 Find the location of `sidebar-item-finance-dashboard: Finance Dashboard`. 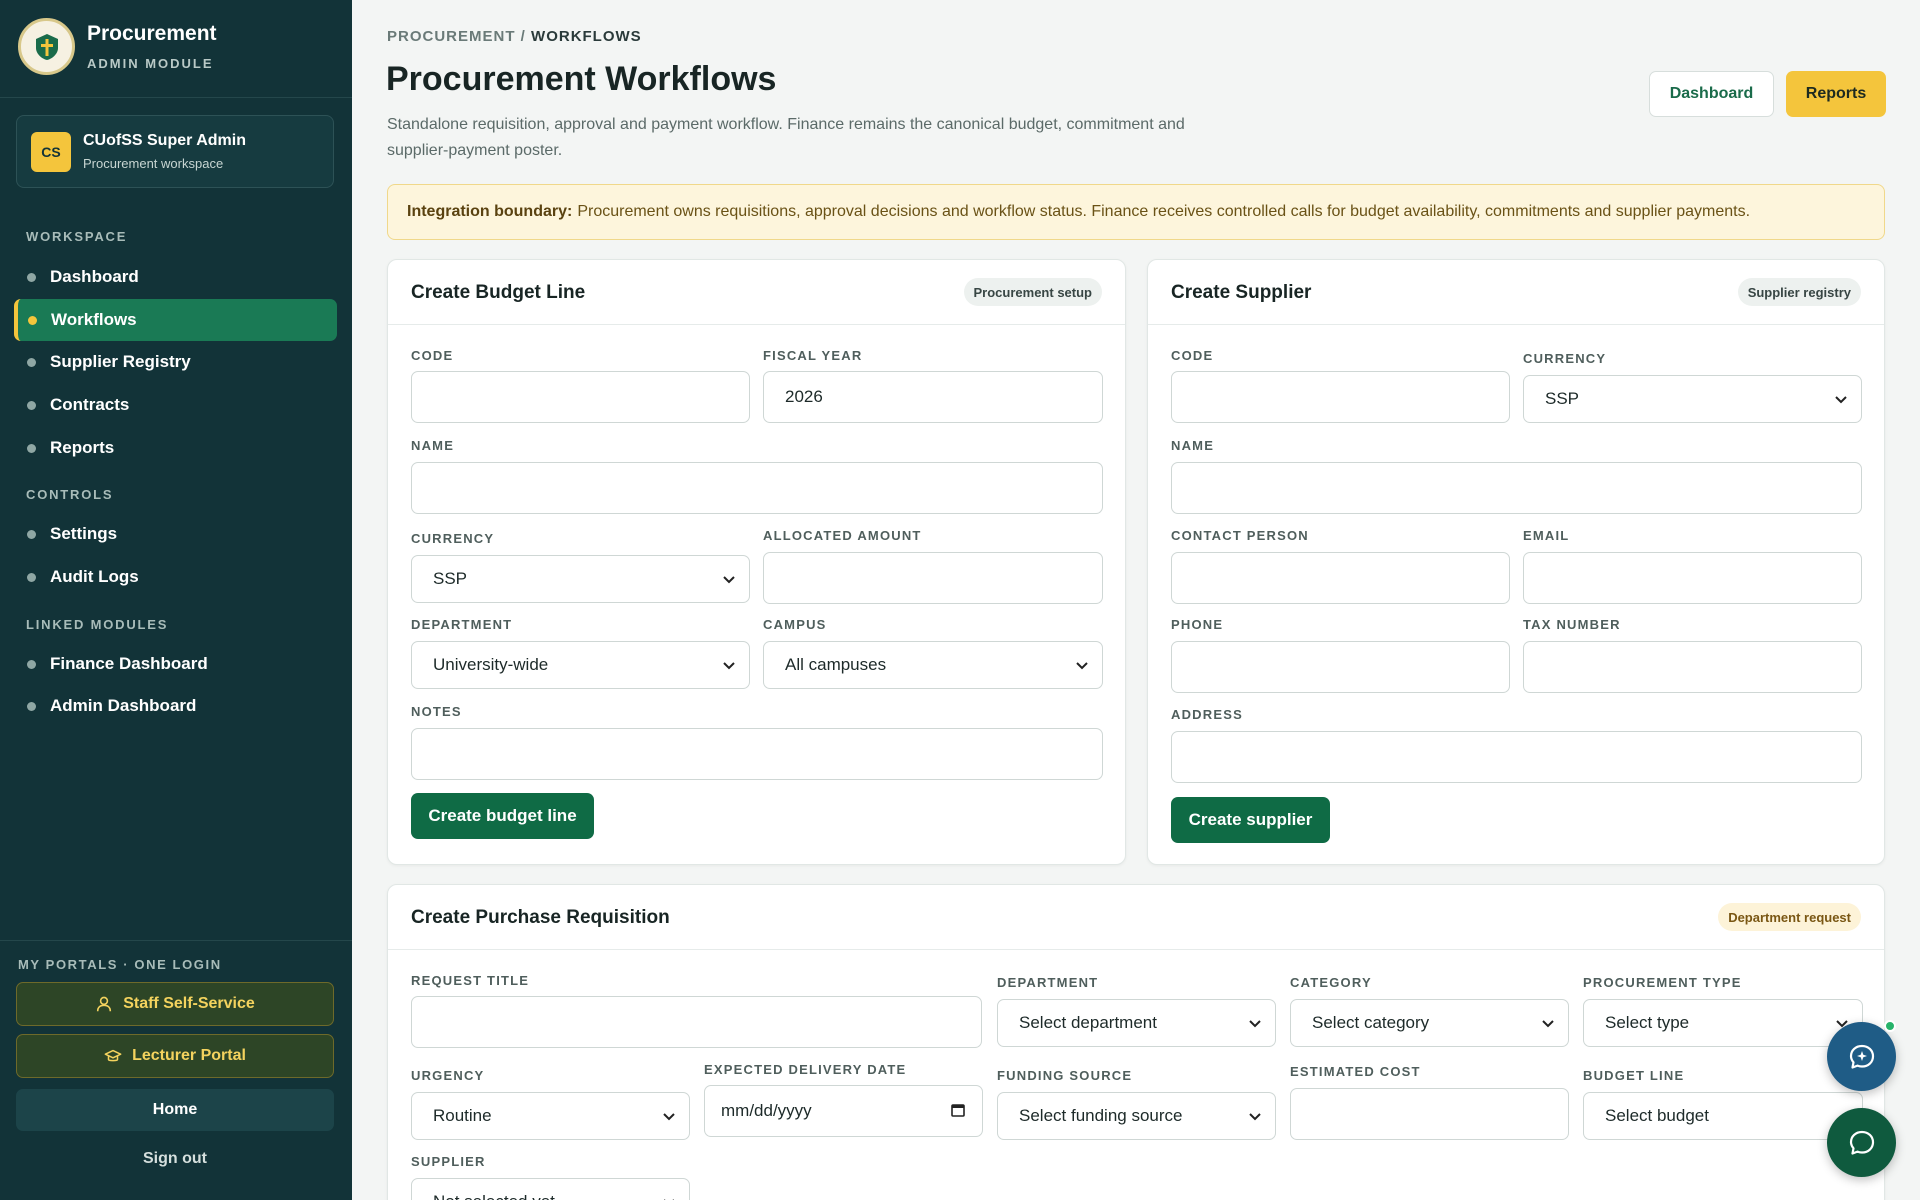

sidebar-item-finance-dashboard: Finance Dashboard is located at coordinates (175, 664).